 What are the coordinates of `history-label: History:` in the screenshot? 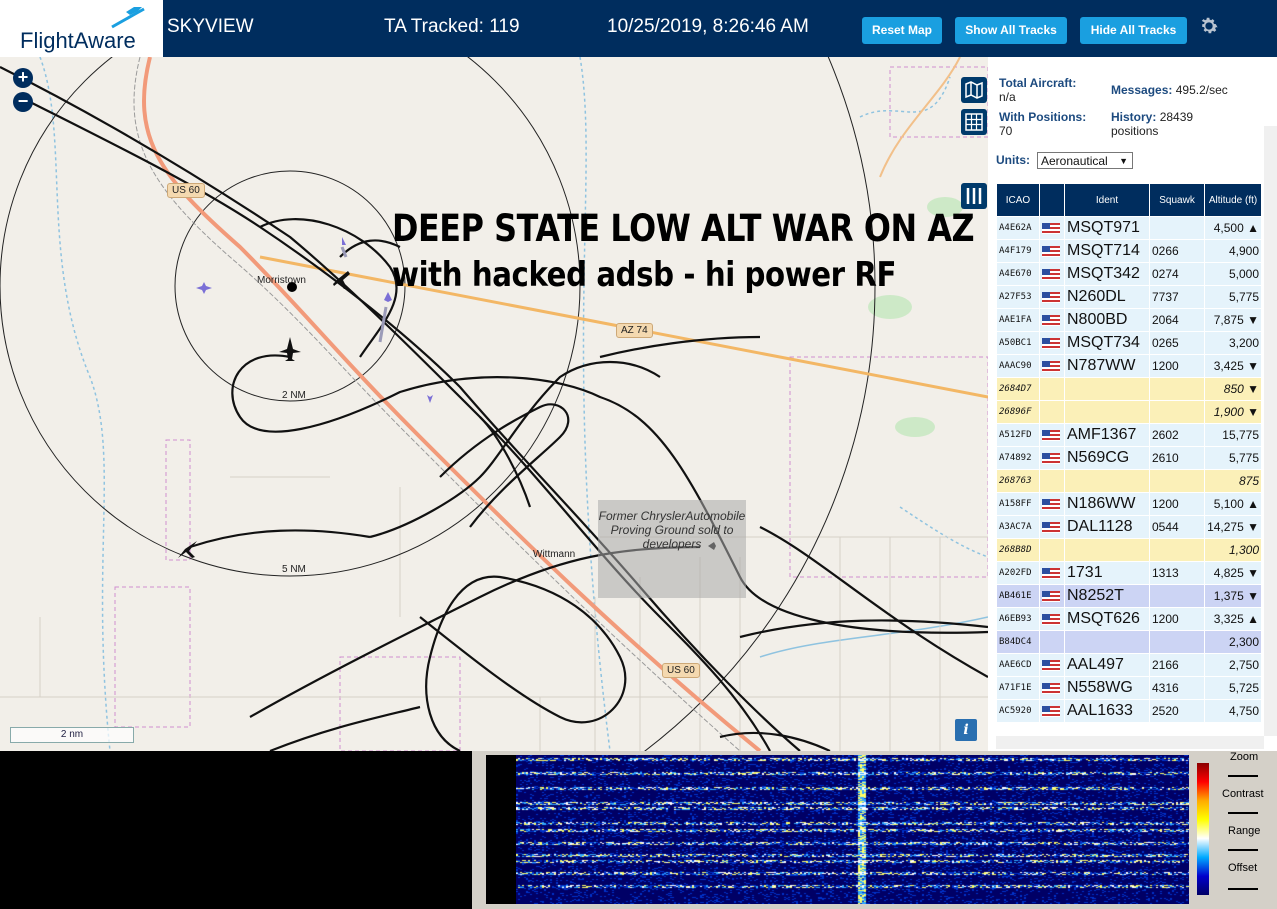 It's located at (1134, 117).